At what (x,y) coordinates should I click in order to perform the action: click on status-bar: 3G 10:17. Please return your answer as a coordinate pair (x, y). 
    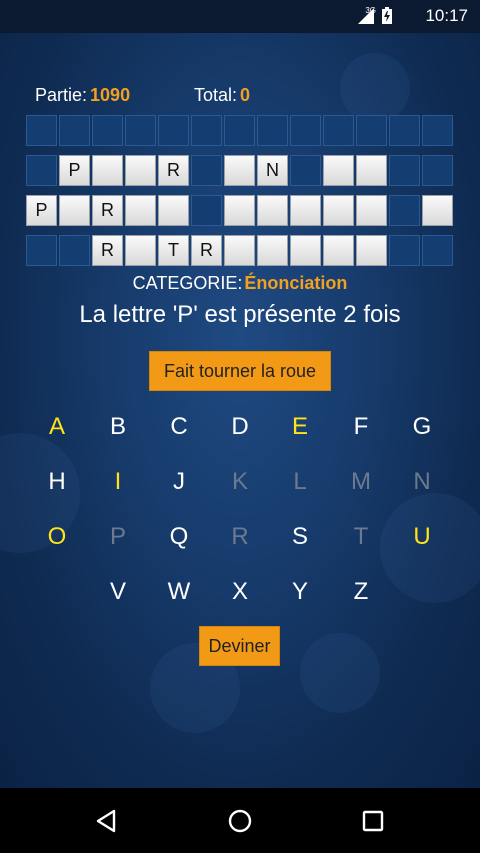
    Looking at the image, I should click on (240, 16).